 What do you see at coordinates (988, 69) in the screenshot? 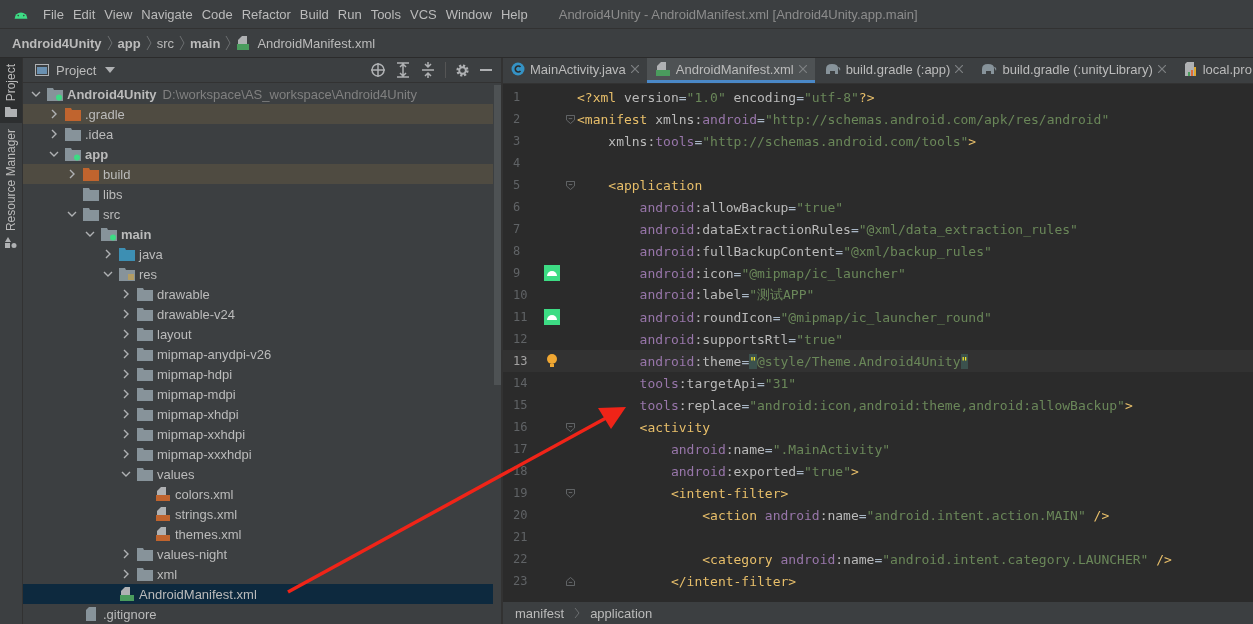
I see `elephant-icon` at bounding box center [988, 69].